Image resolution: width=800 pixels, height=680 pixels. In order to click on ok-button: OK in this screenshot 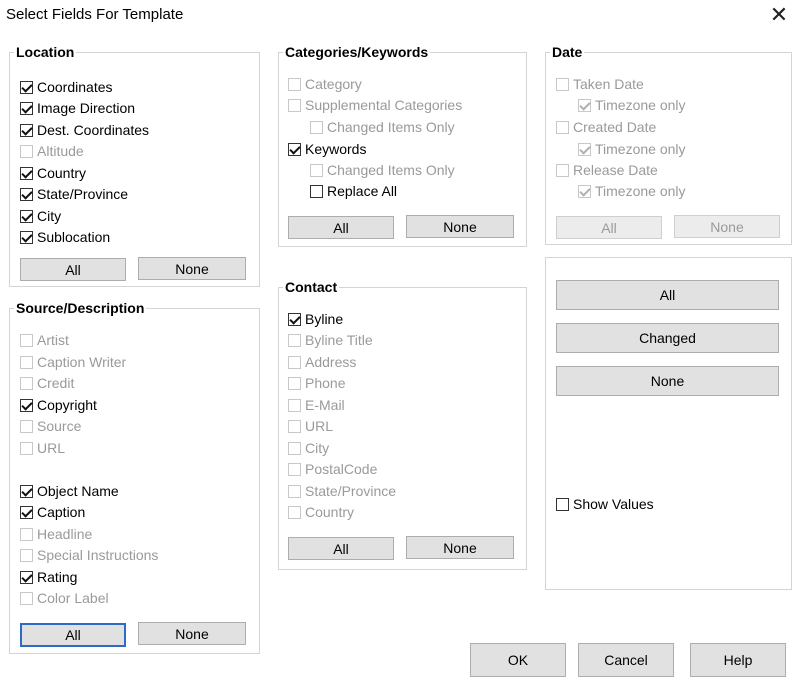, I will do `click(518, 660)`.